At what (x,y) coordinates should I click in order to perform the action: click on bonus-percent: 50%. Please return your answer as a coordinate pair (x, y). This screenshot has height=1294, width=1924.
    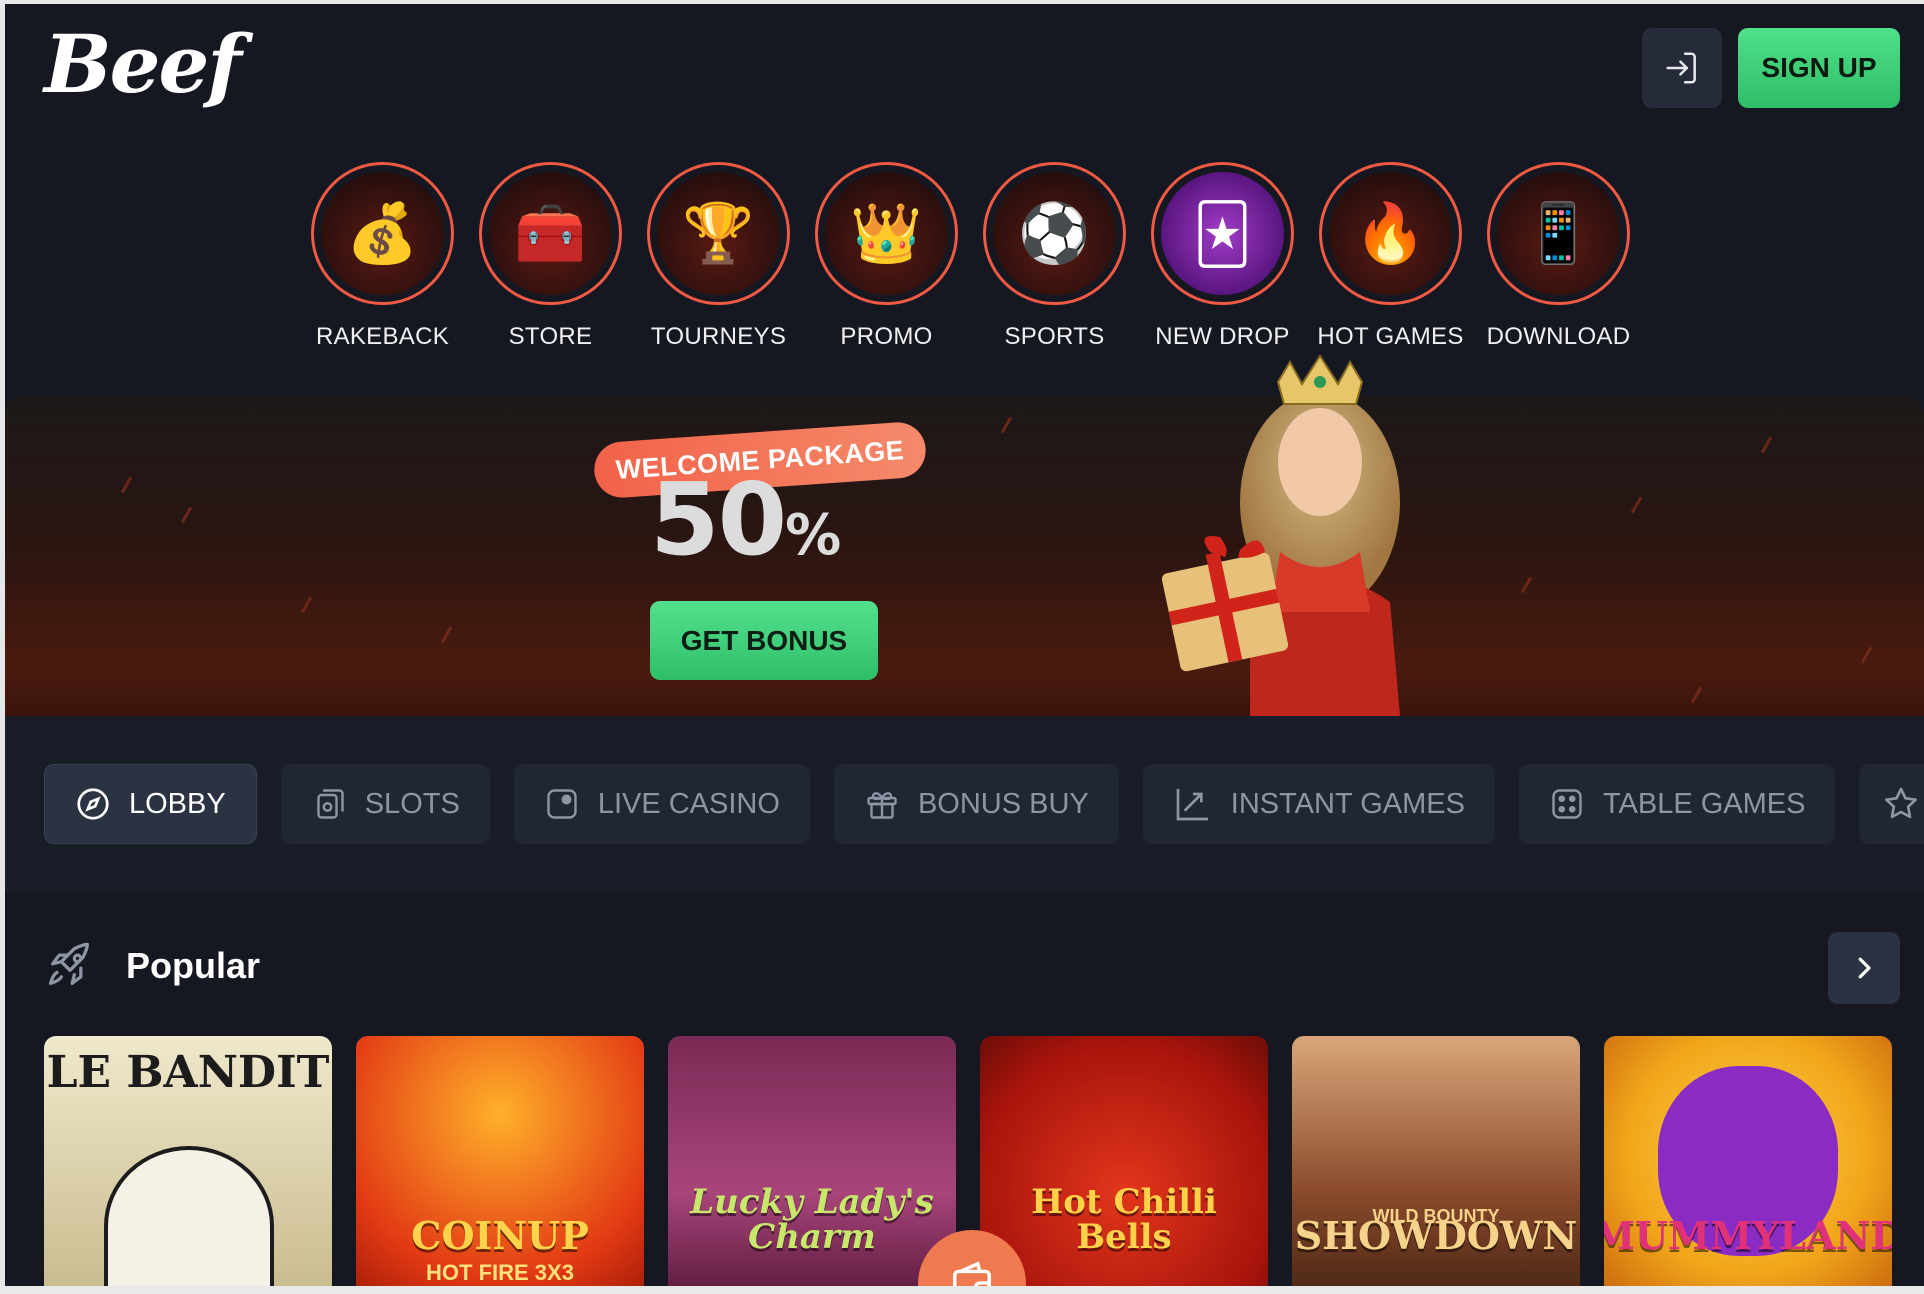
    Looking at the image, I should click on (745, 520).